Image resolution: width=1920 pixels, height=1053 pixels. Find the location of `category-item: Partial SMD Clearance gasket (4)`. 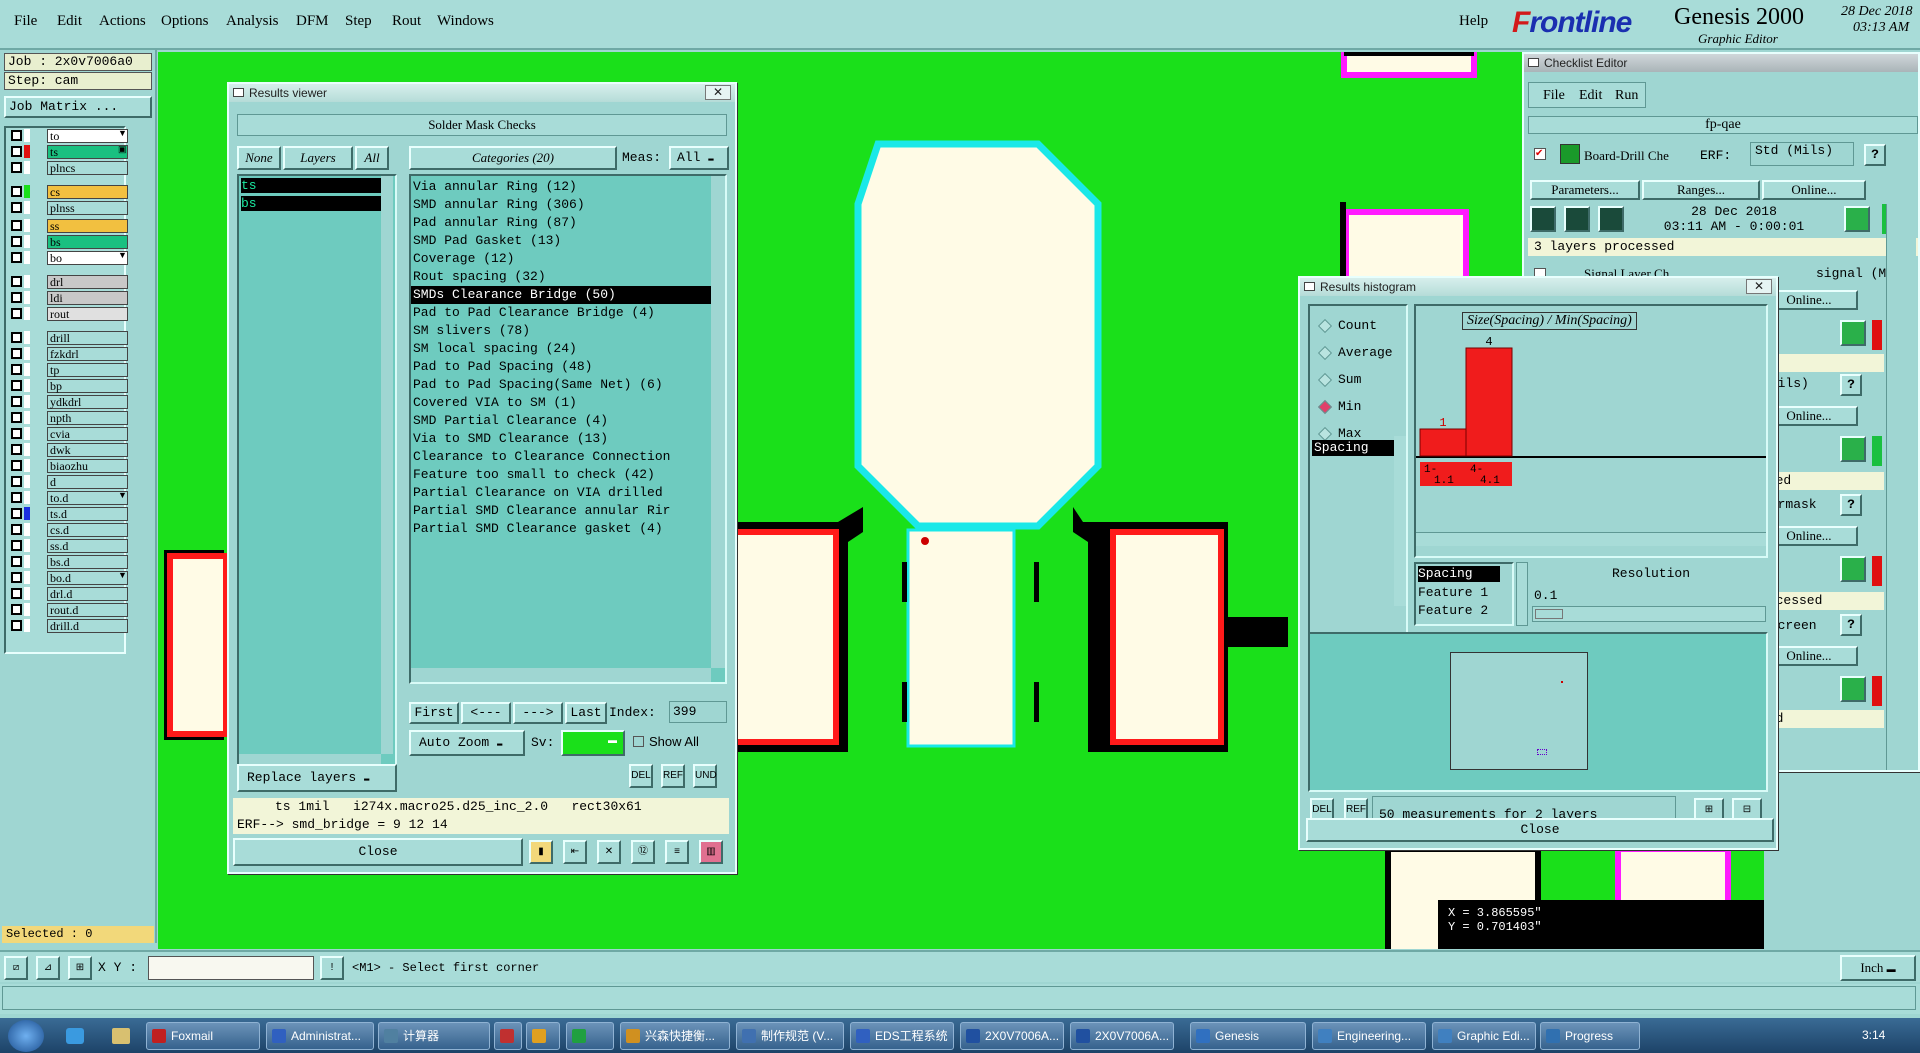

category-item: Partial SMD Clearance gasket (4) is located at coordinates (561, 529).